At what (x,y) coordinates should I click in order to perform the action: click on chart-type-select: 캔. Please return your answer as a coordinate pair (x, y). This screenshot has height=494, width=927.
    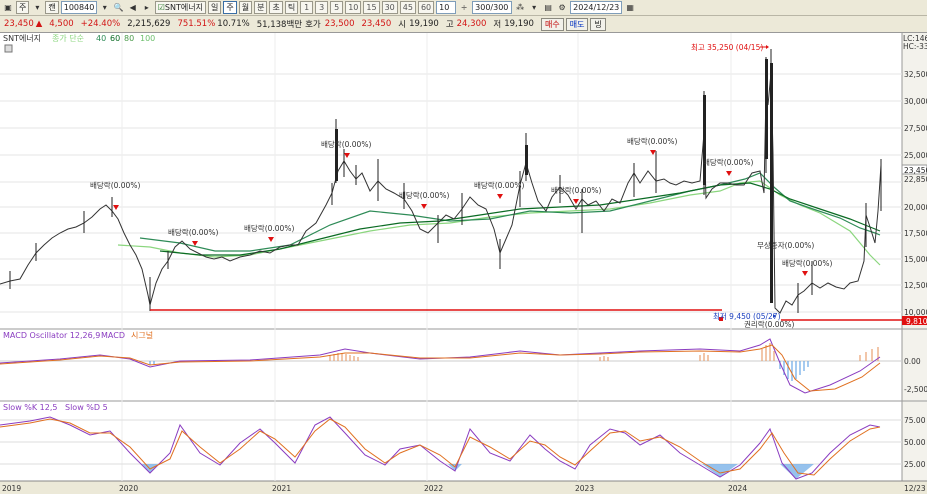
    Looking at the image, I should click on (52, 7).